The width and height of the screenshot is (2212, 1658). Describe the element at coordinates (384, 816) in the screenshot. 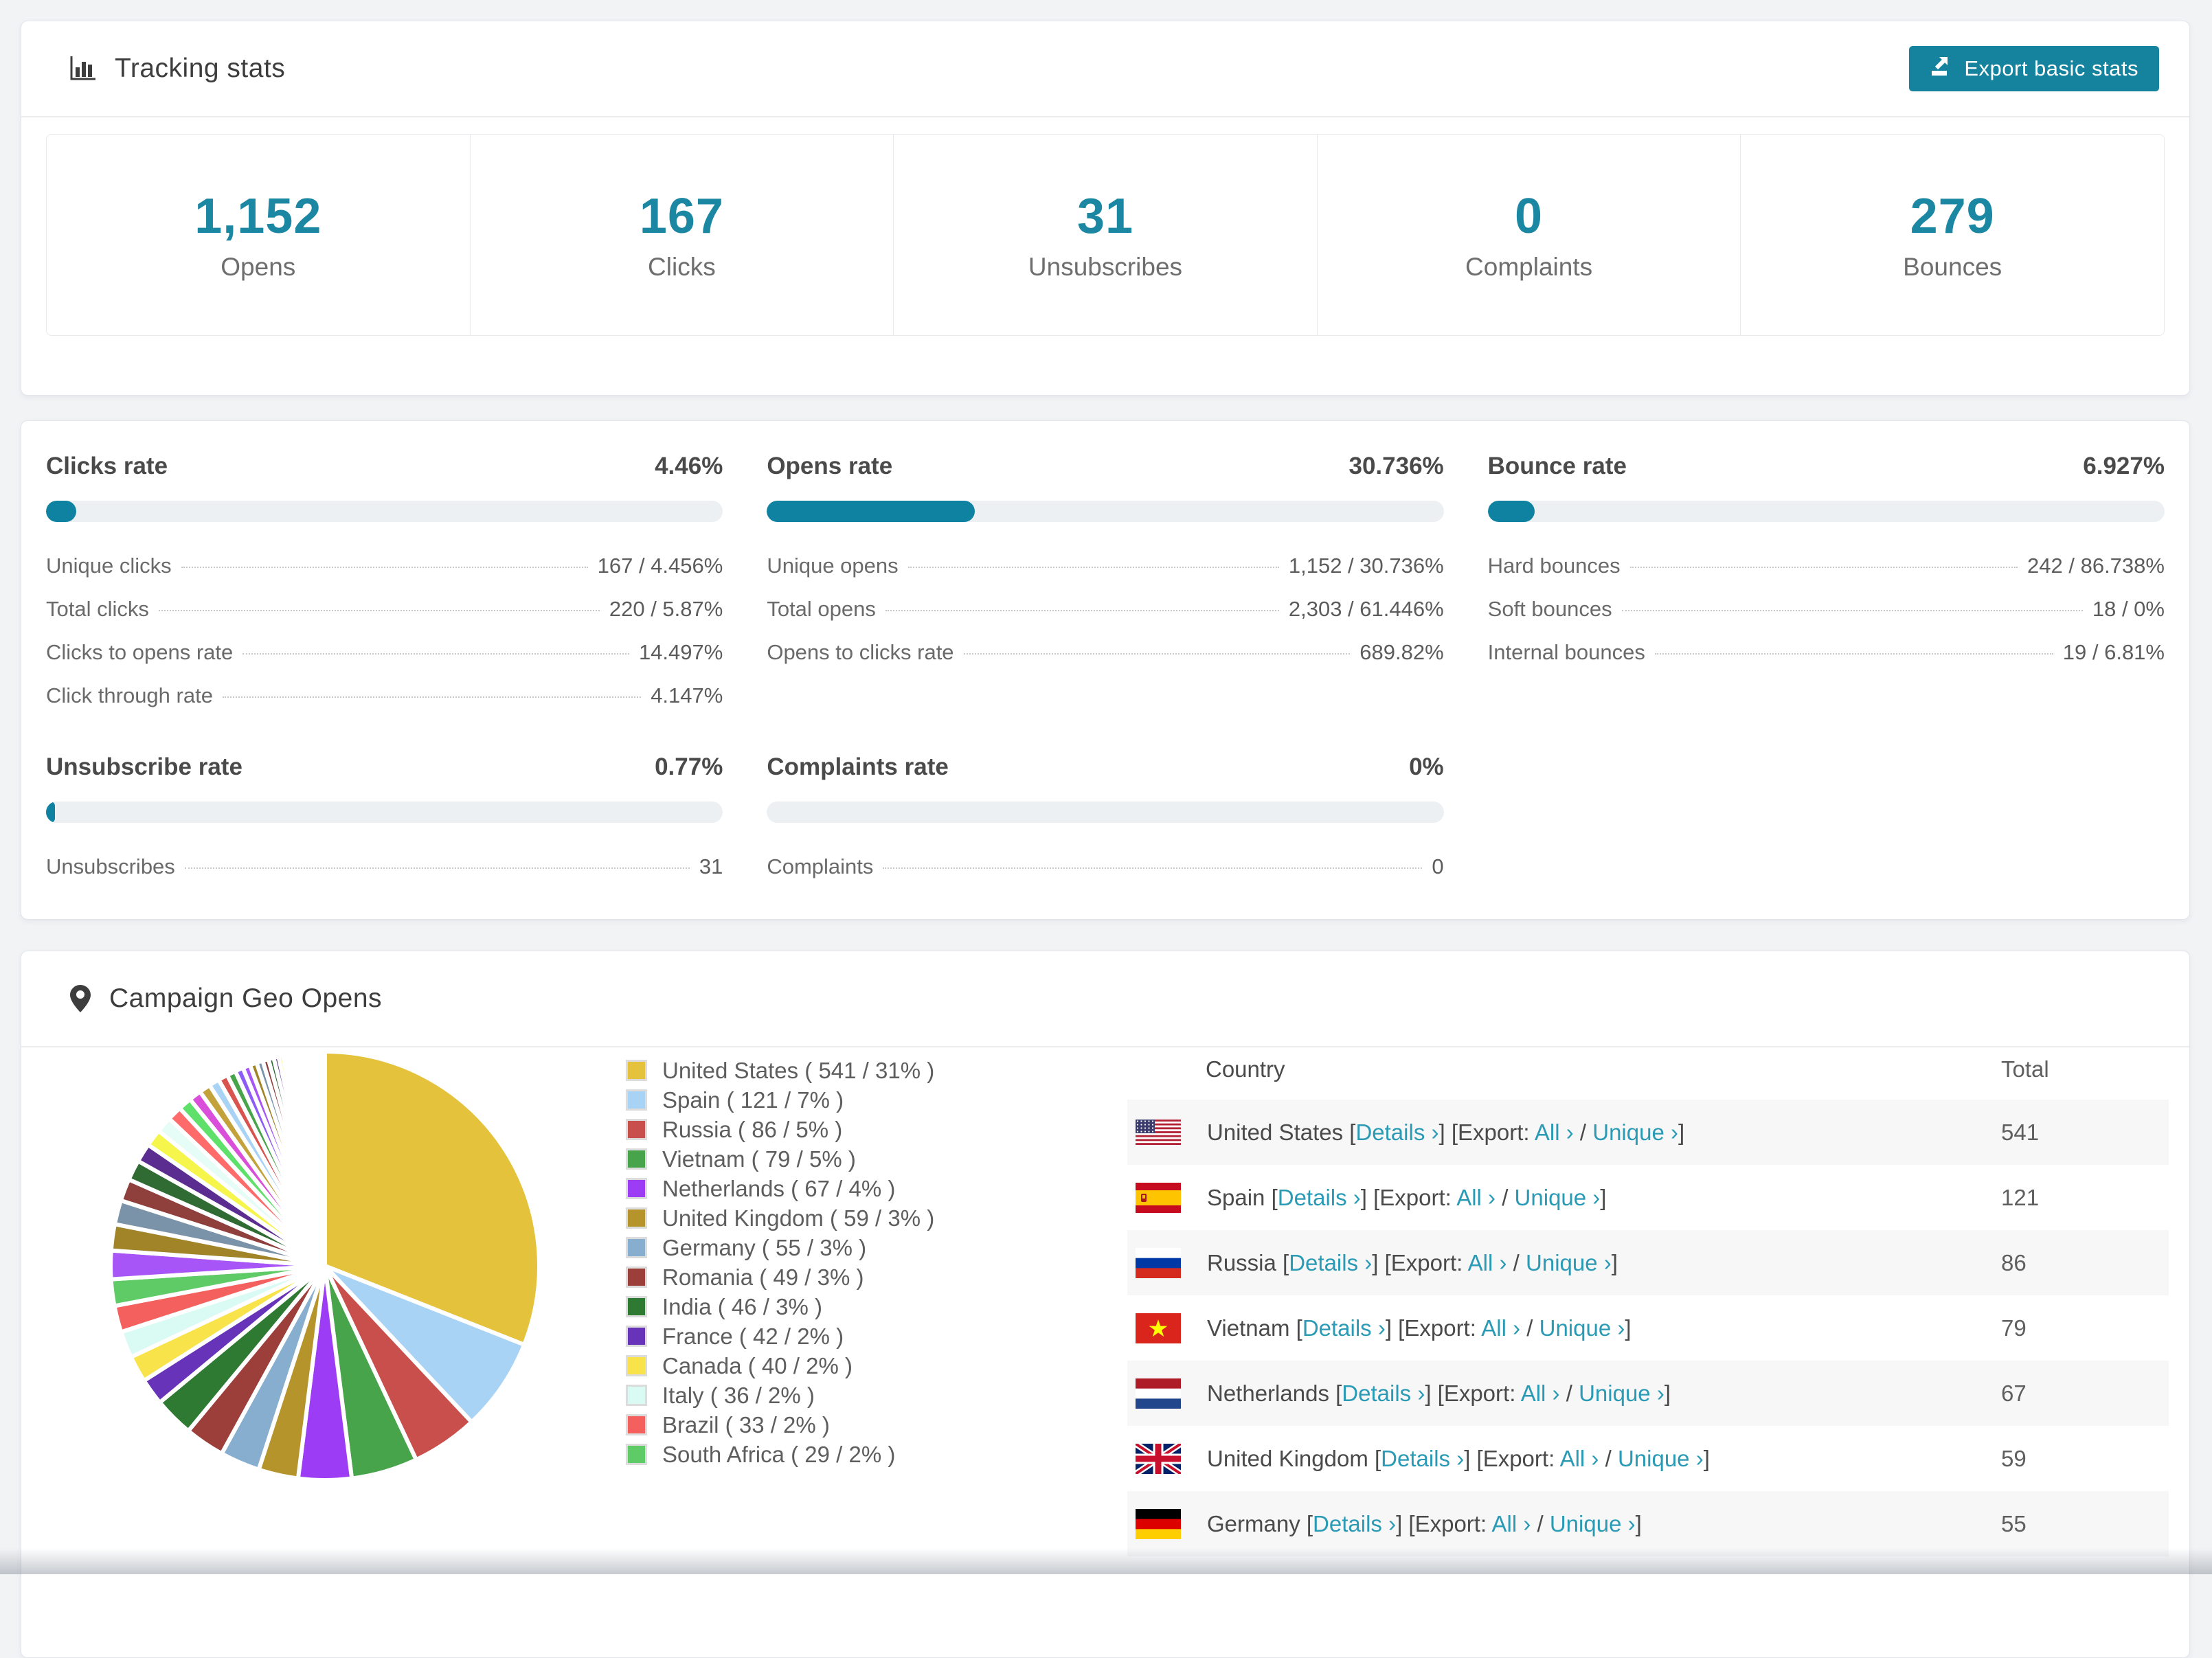

I see `rate-block-unsubscribe-rate: Unsubscribe rate 0.77% Unsubscribes 31` at that location.